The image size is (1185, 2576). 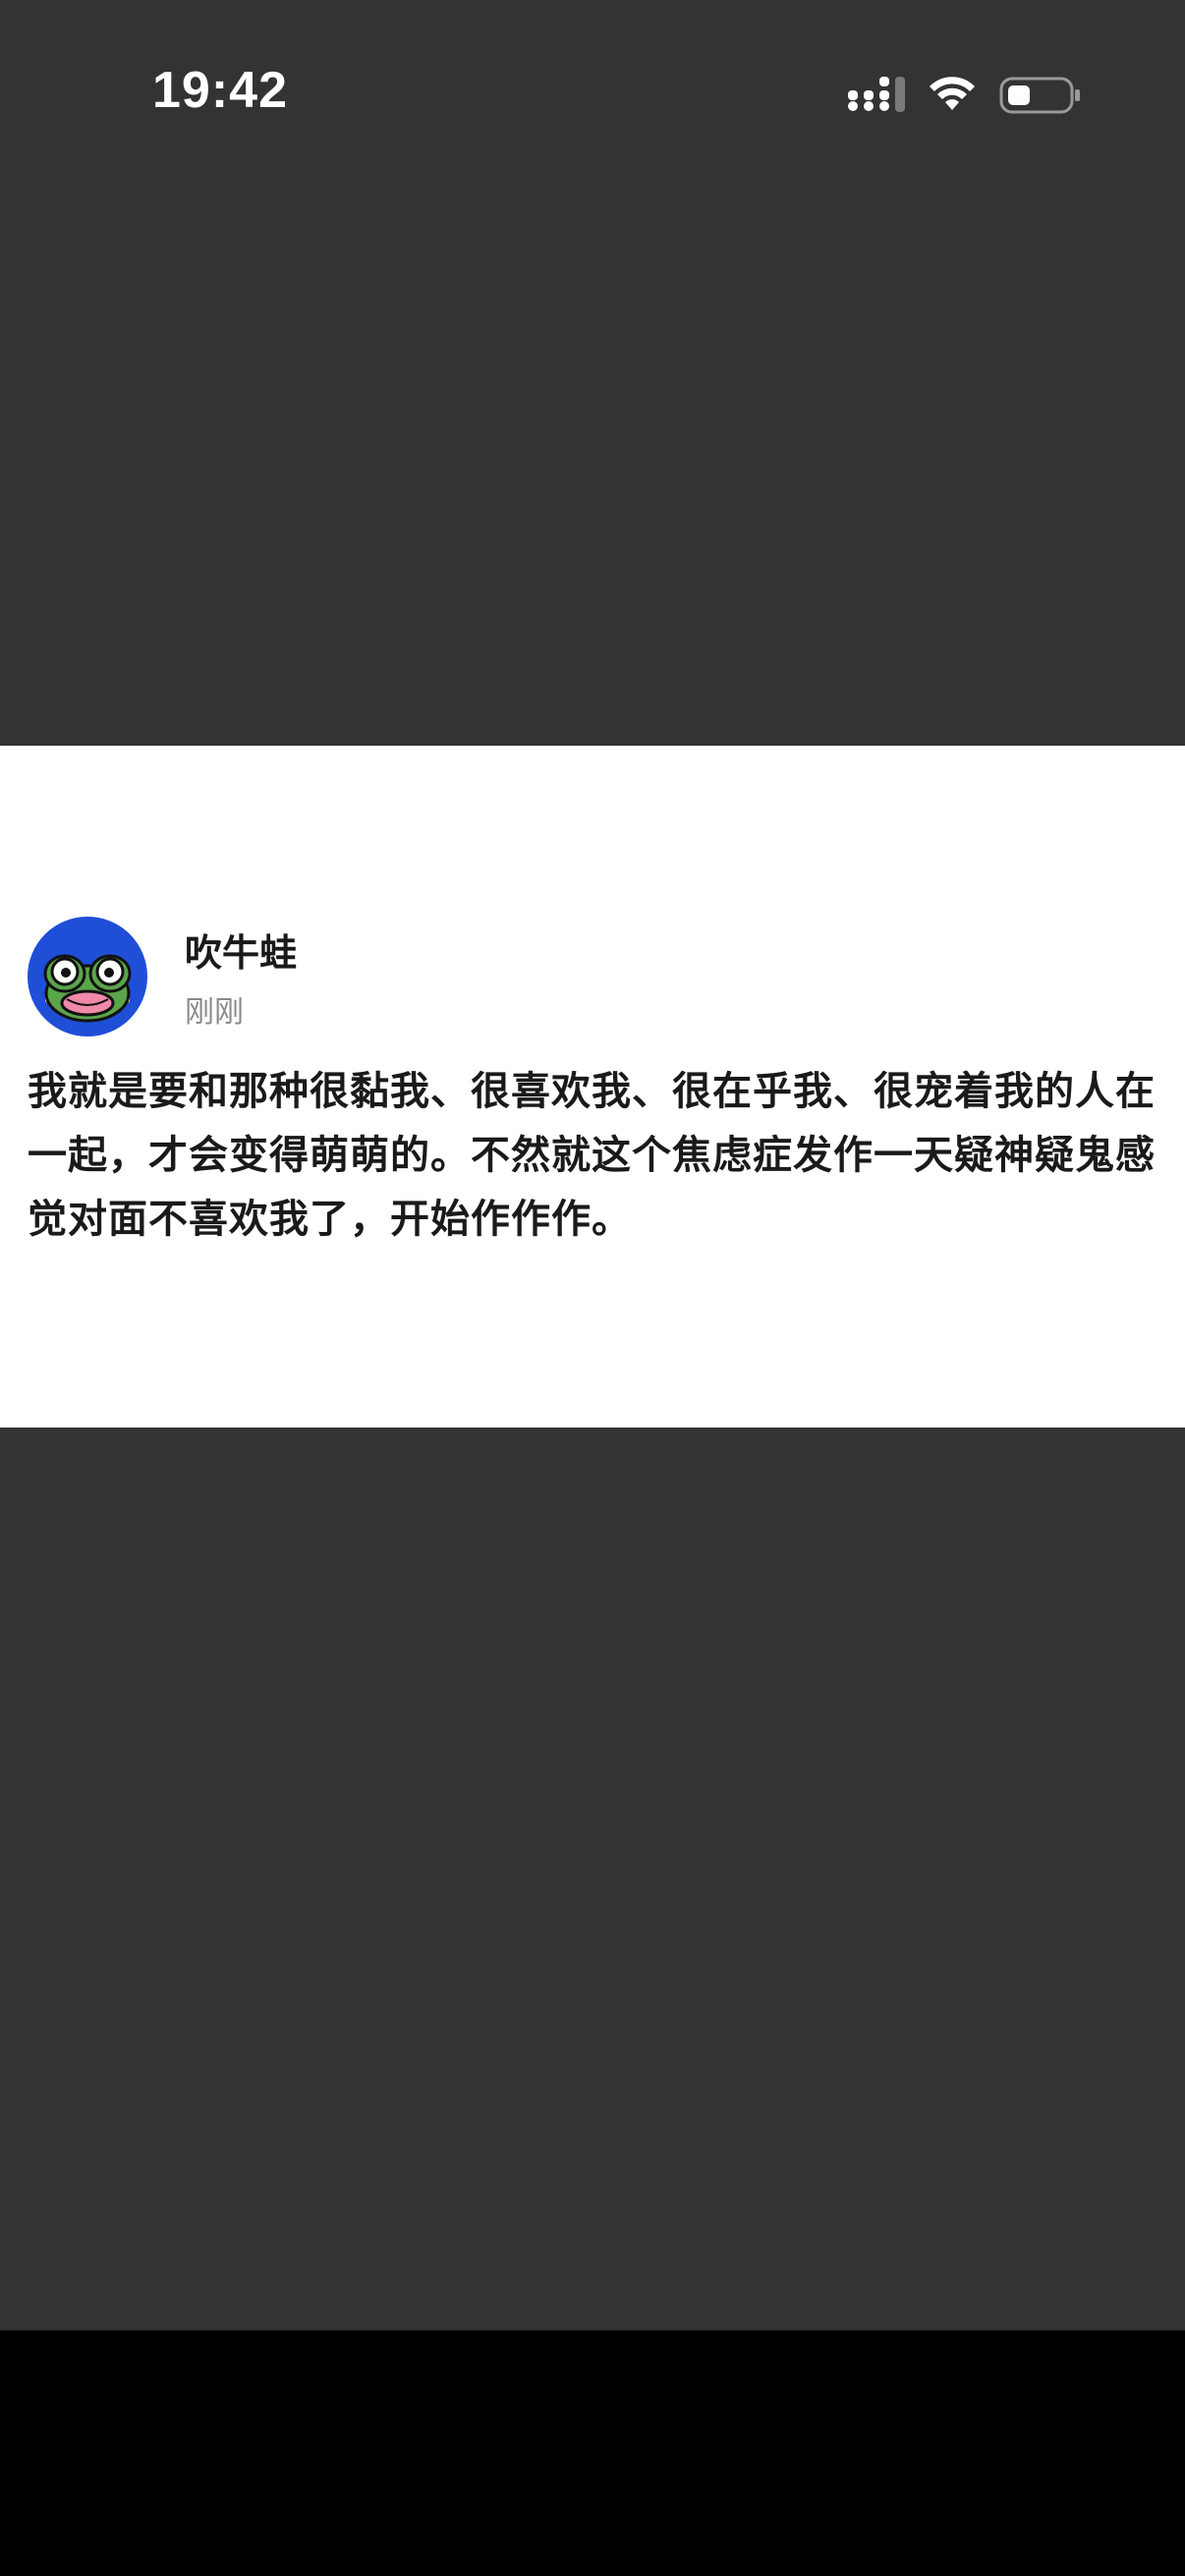 What do you see at coordinates (220, 90) in the screenshot?
I see `status-time: 19:42` at bounding box center [220, 90].